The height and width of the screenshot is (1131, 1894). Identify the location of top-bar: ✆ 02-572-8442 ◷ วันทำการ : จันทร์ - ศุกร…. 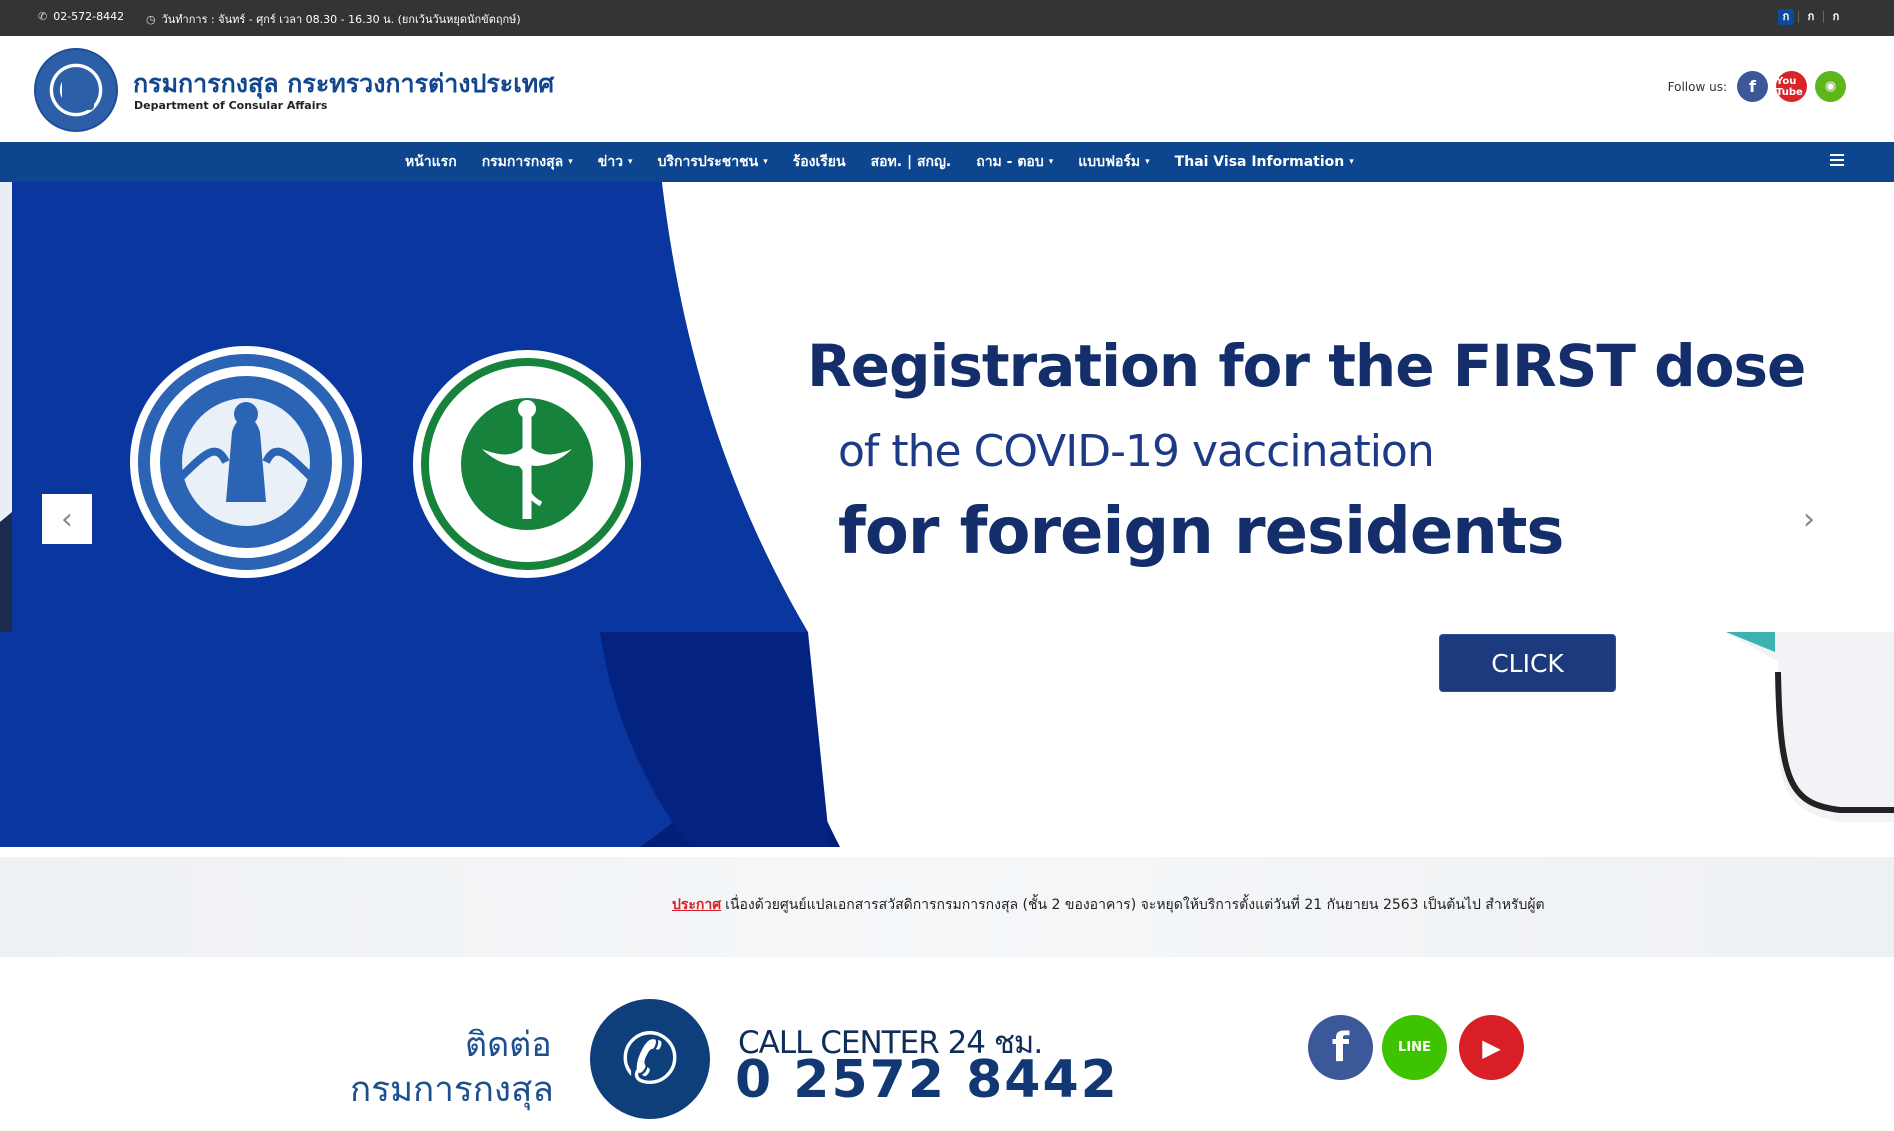
(947, 18).